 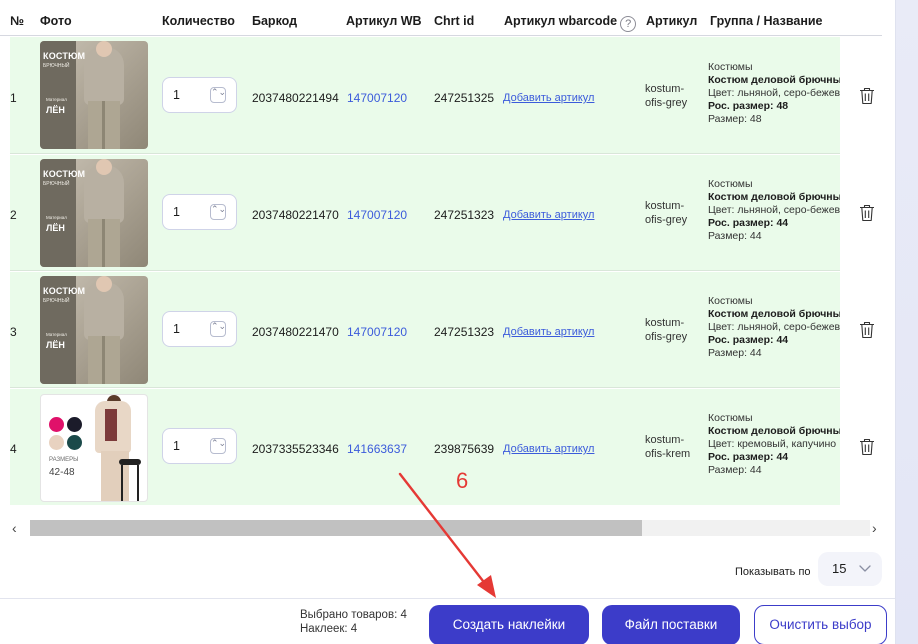 What do you see at coordinates (17, 21) in the screenshot?
I see `col-num: №` at bounding box center [17, 21].